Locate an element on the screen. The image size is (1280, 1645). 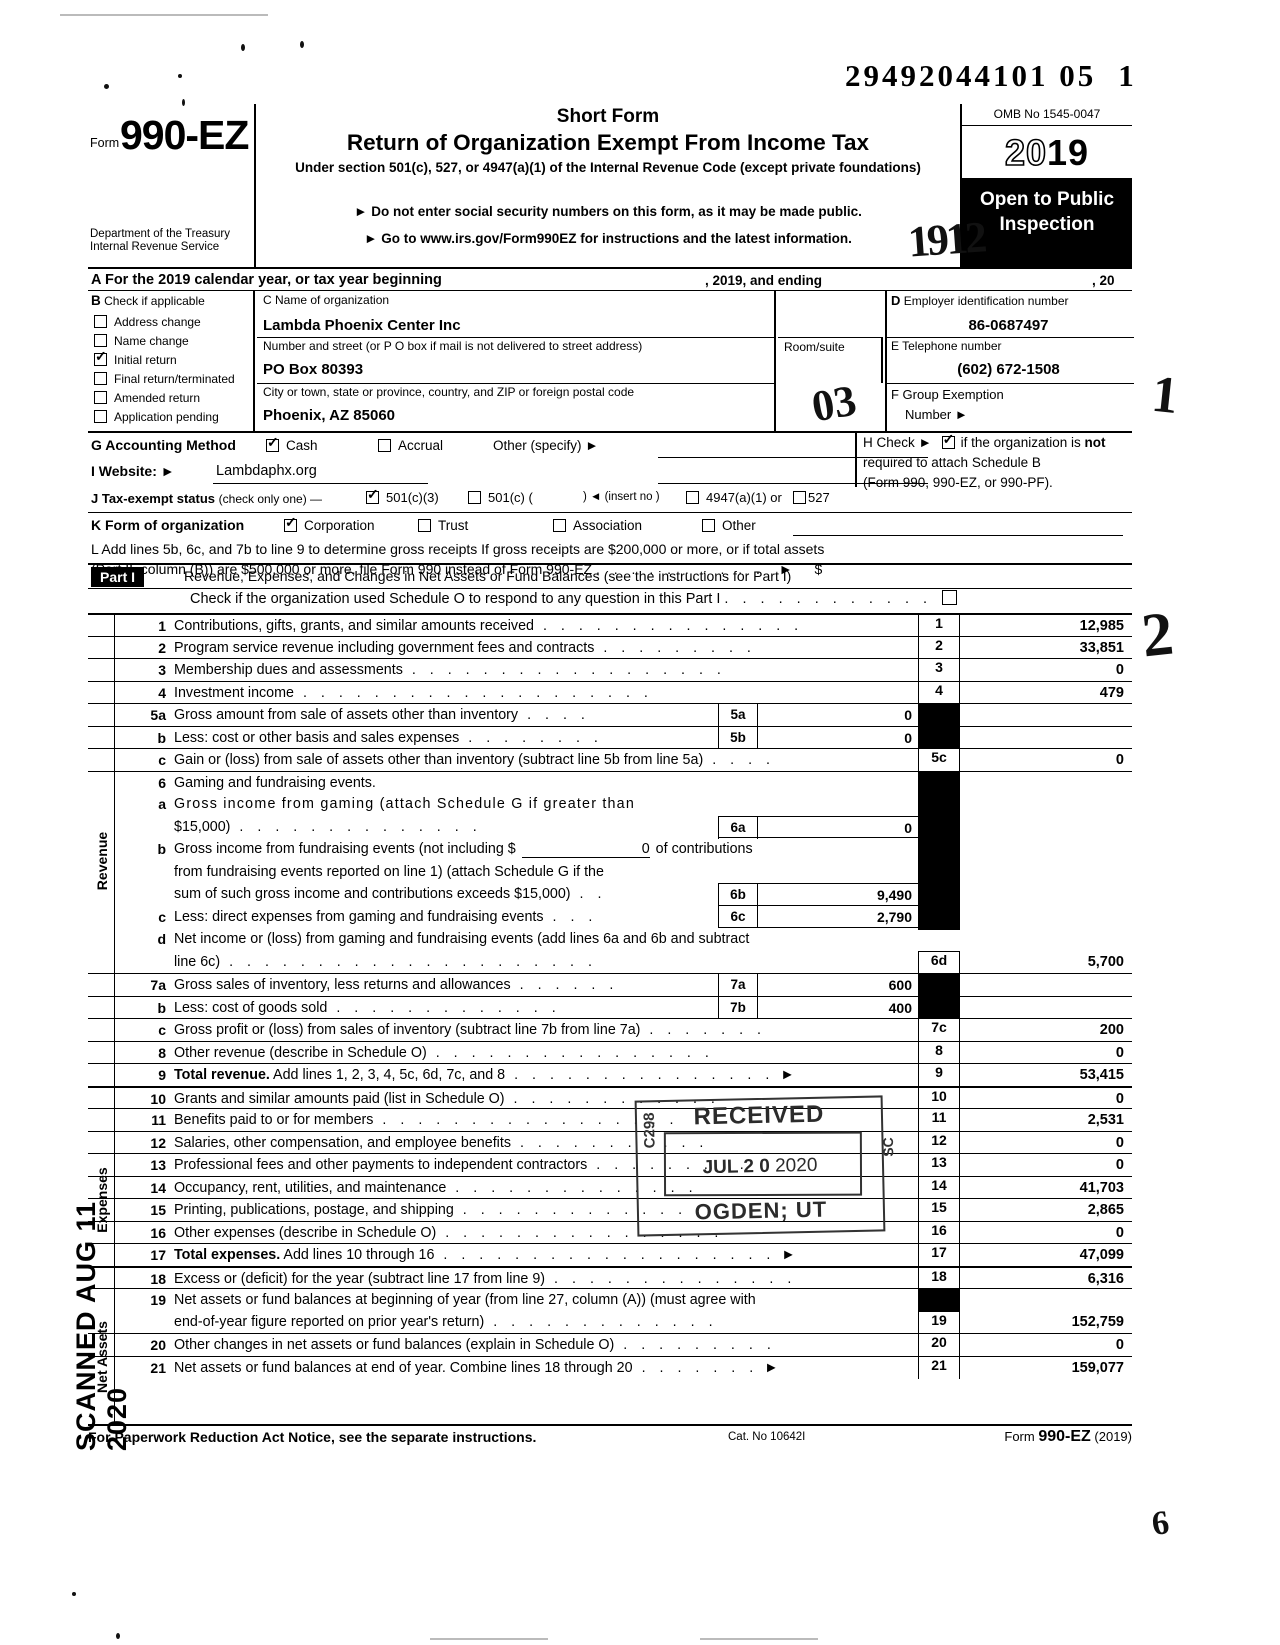
inner-value: 400 is located at coordinates (838, 1008).